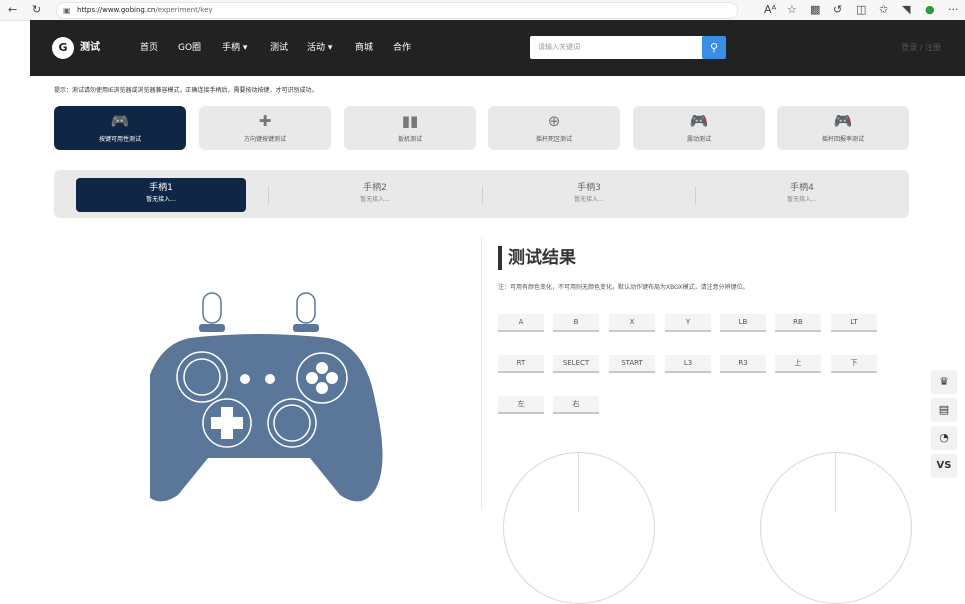  What do you see at coordinates (264, 139) in the screenshot?
I see `test-card-label: 方向键按键测试` at bounding box center [264, 139].